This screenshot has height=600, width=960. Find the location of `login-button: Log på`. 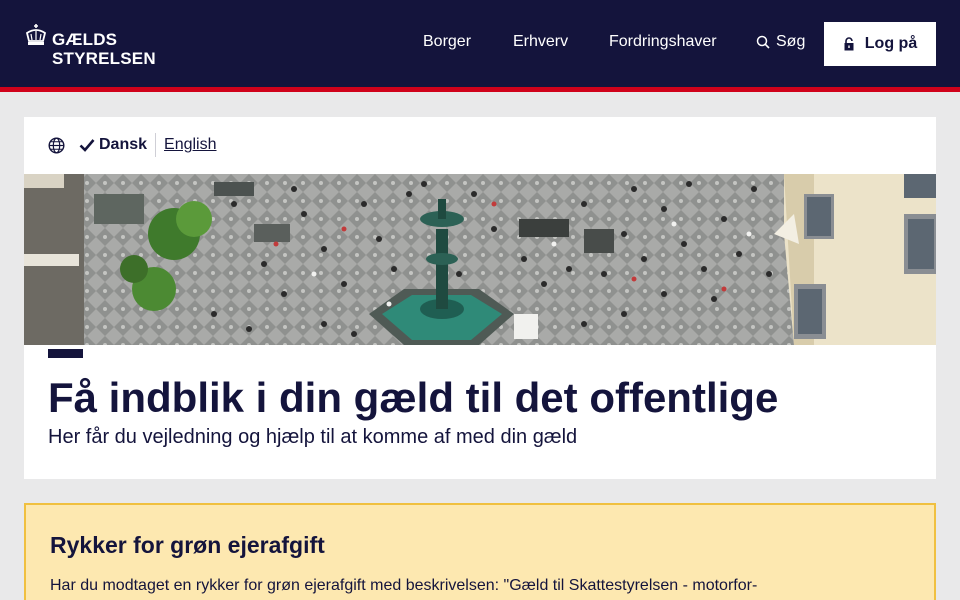

login-button: Log på is located at coordinates (880, 44).